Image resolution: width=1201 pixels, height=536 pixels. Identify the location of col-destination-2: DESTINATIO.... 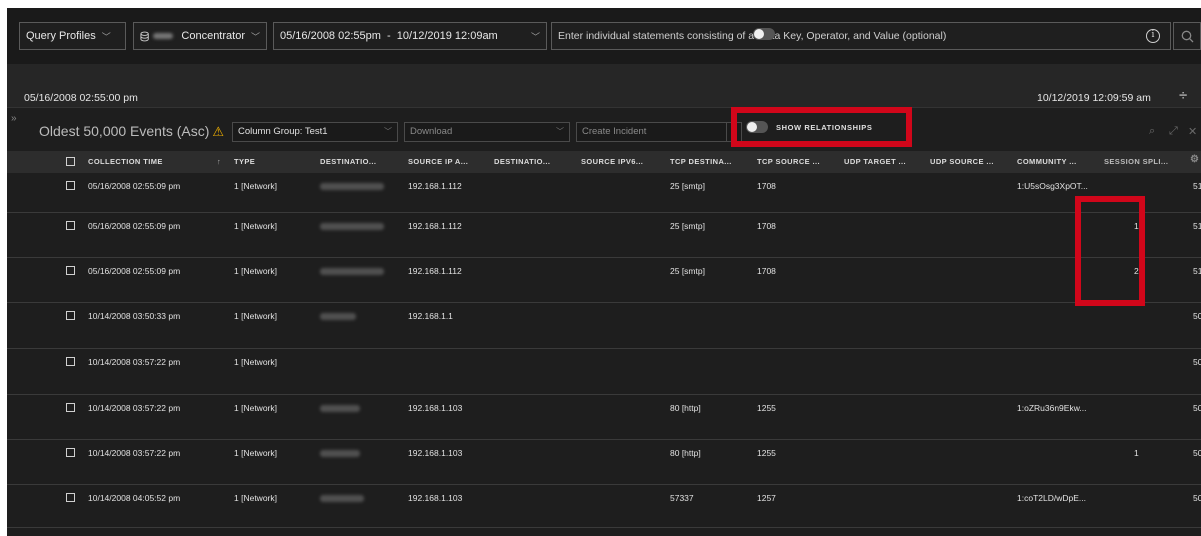
(522, 161).